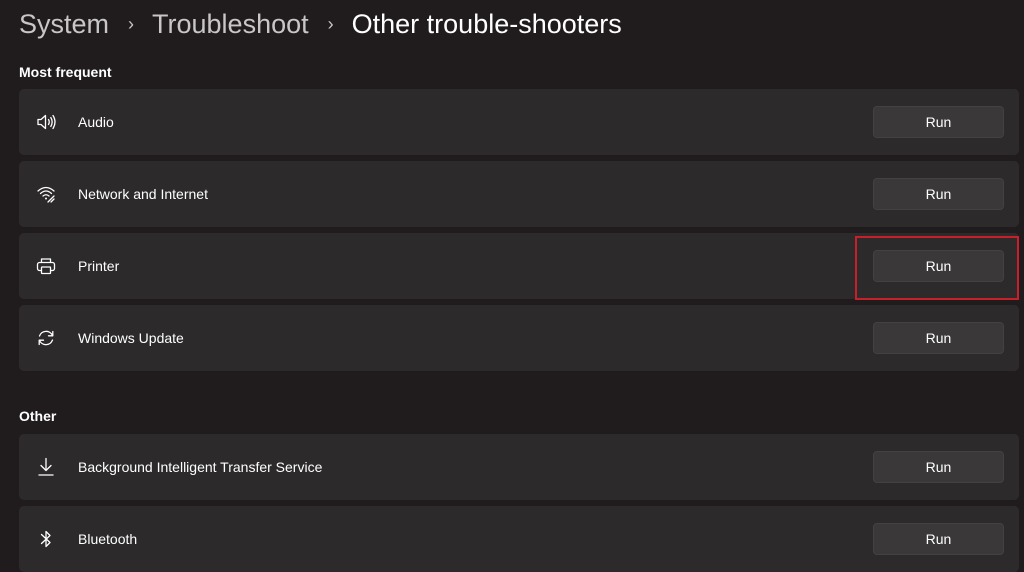 The image size is (1024, 572). Describe the element at coordinates (938, 338) in the screenshot. I see `run-windows-update-button: Run` at that location.